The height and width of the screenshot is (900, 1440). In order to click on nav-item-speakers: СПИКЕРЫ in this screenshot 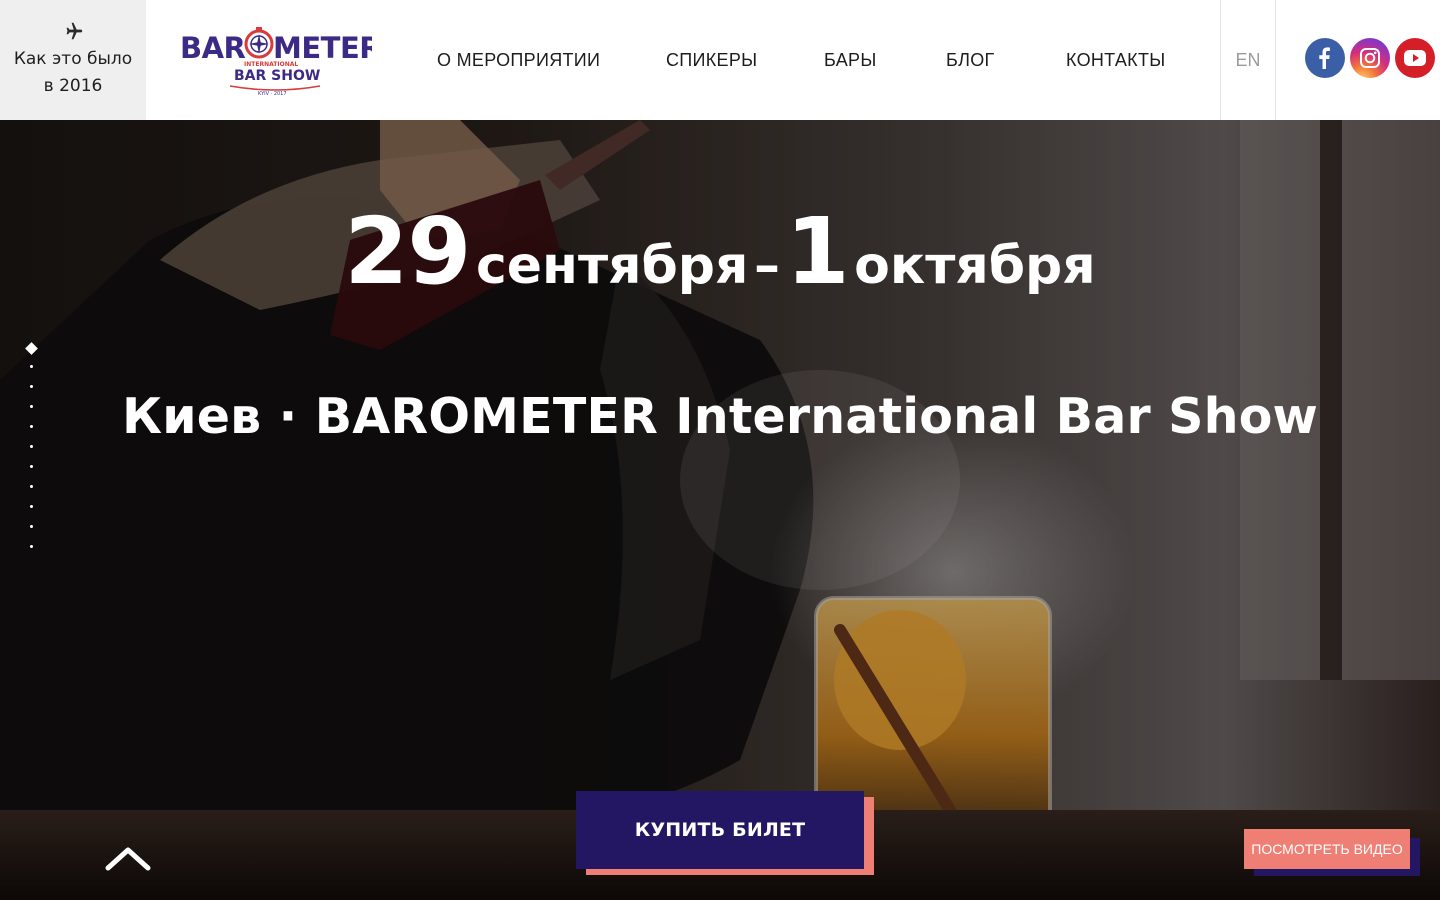, I will do `click(711, 60)`.